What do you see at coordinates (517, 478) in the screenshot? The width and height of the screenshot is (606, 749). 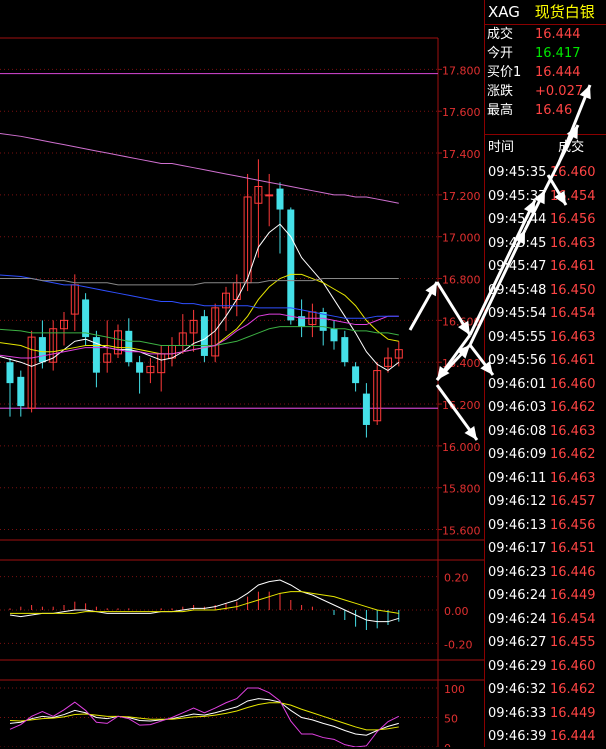 I see `tick-time: 09:46:11` at bounding box center [517, 478].